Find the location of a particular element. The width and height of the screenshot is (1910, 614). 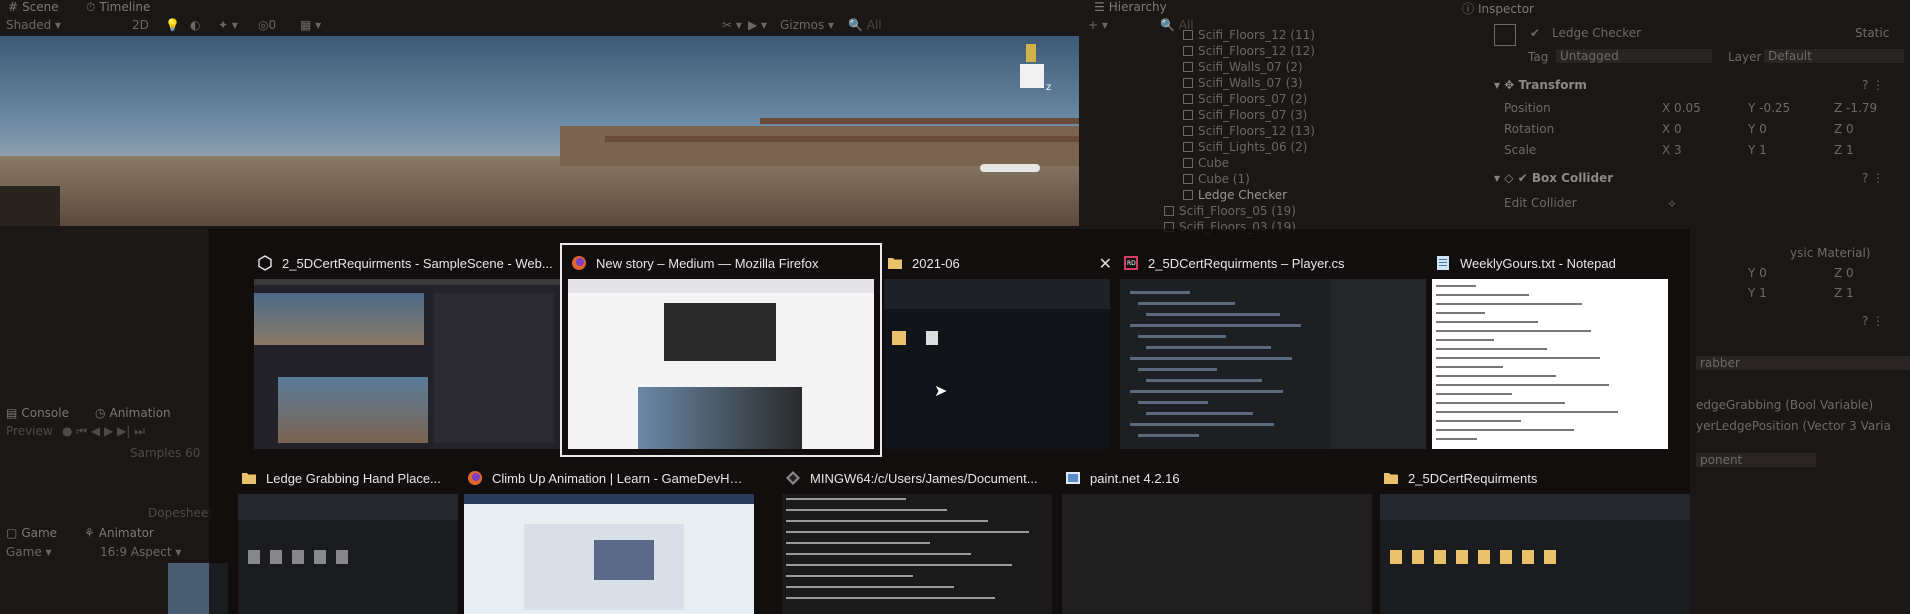

scale-y: Y 1 is located at coordinates (1757, 150).